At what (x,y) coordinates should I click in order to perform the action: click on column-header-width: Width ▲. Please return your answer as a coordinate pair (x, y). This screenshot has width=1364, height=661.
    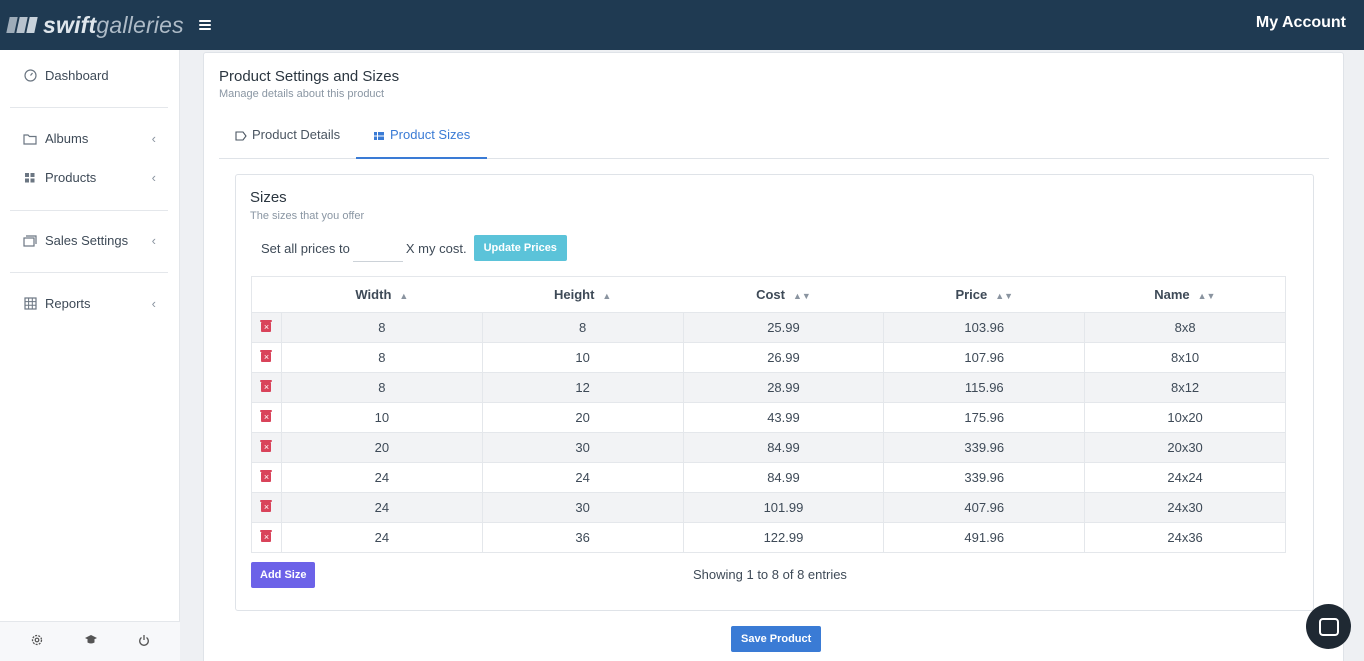
    Looking at the image, I should click on (382, 294).